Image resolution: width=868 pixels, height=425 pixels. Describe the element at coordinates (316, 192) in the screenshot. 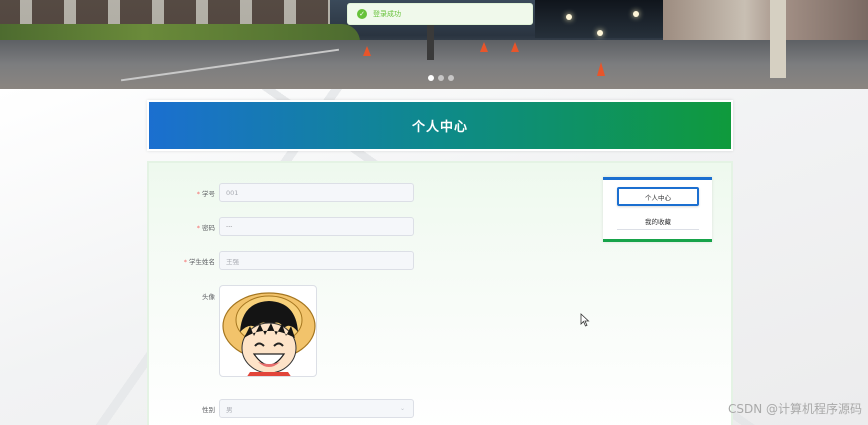

I see `student-id-field: 001` at that location.